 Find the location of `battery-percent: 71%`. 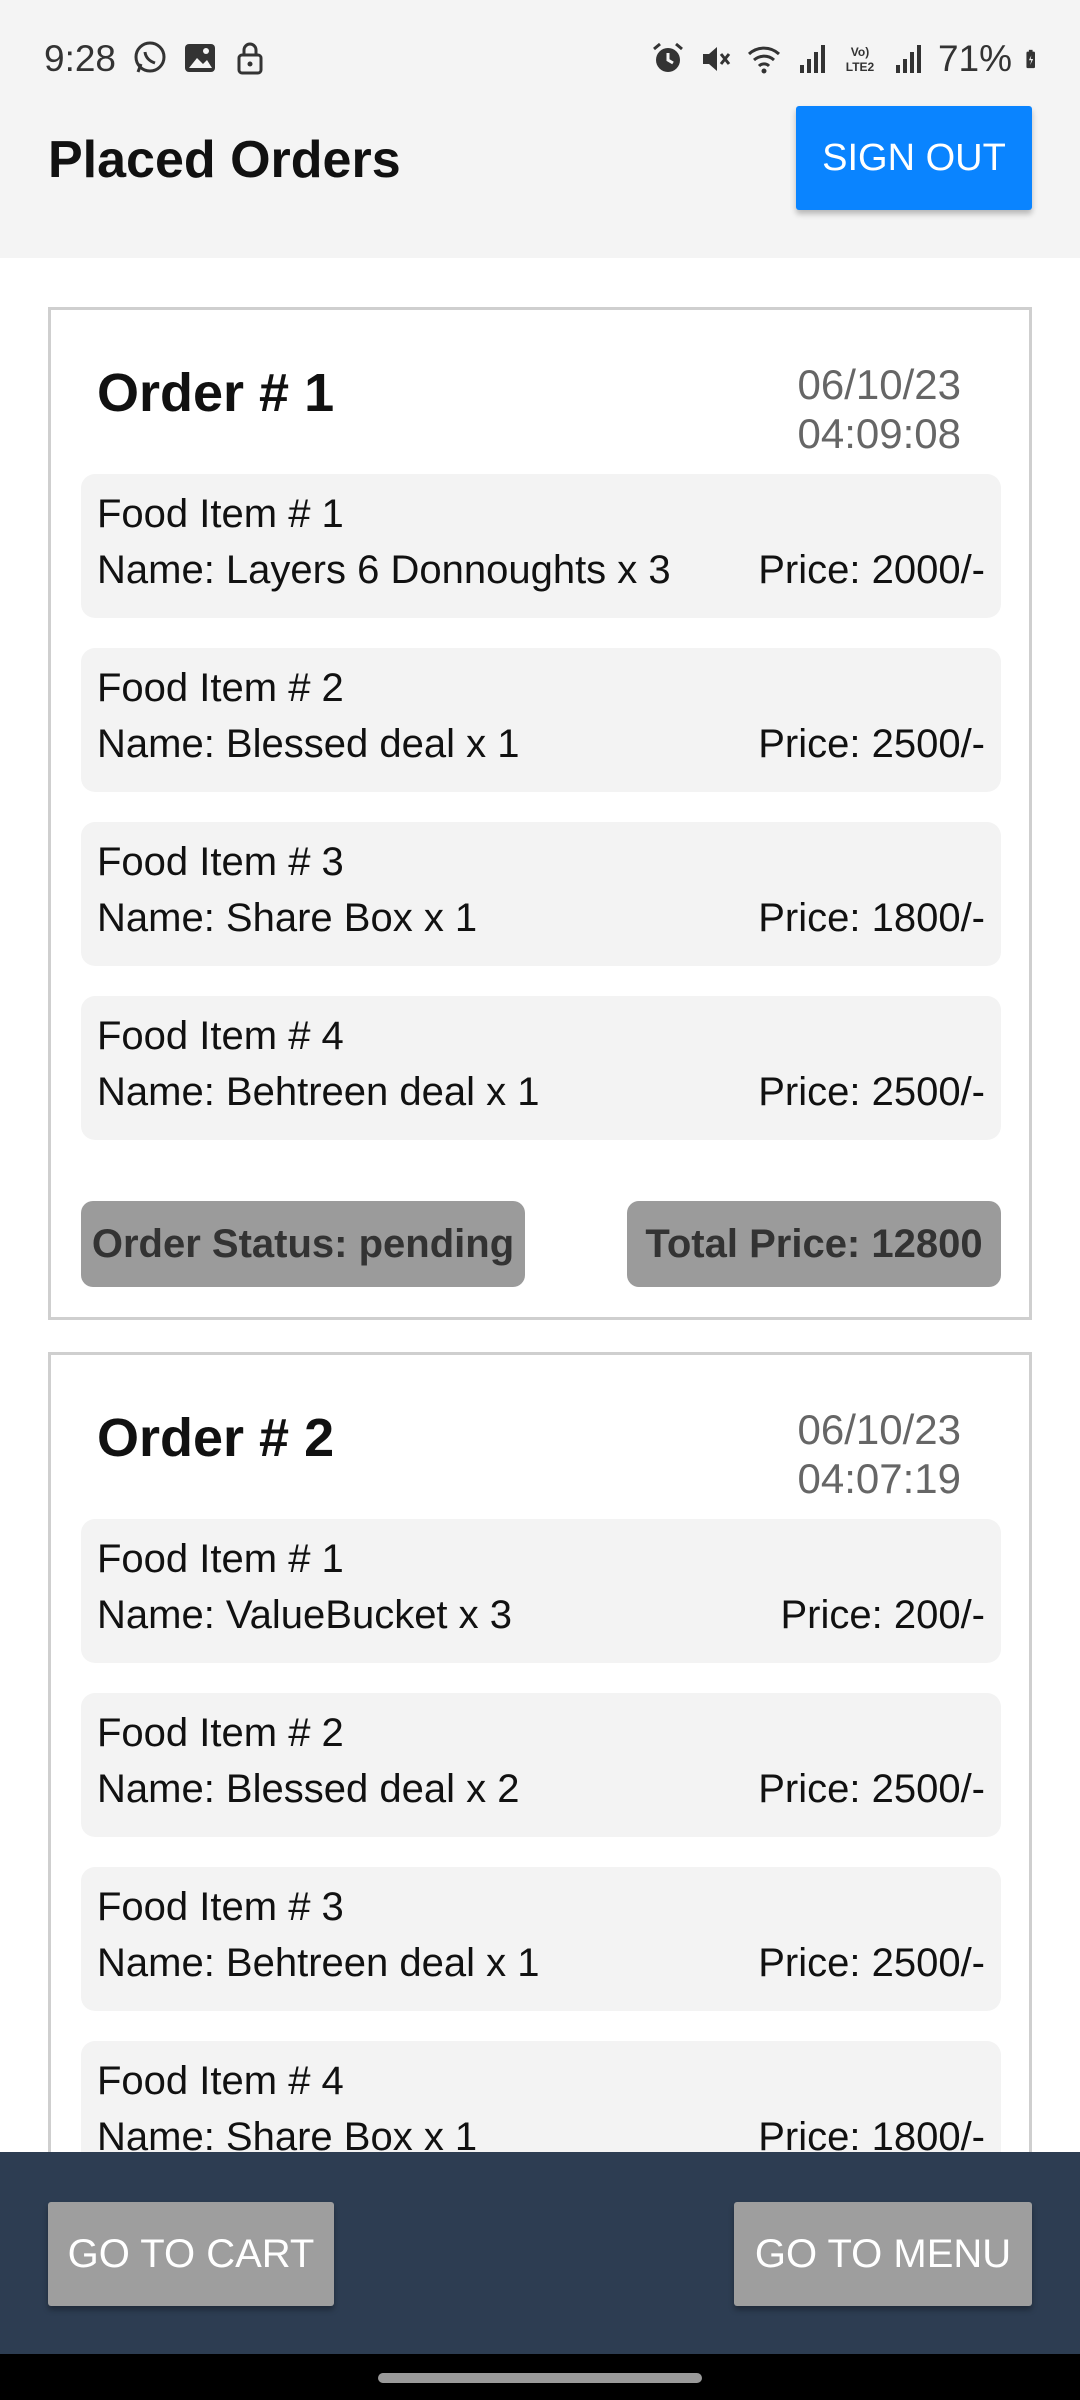

battery-percent: 71% is located at coordinates (974, 58).